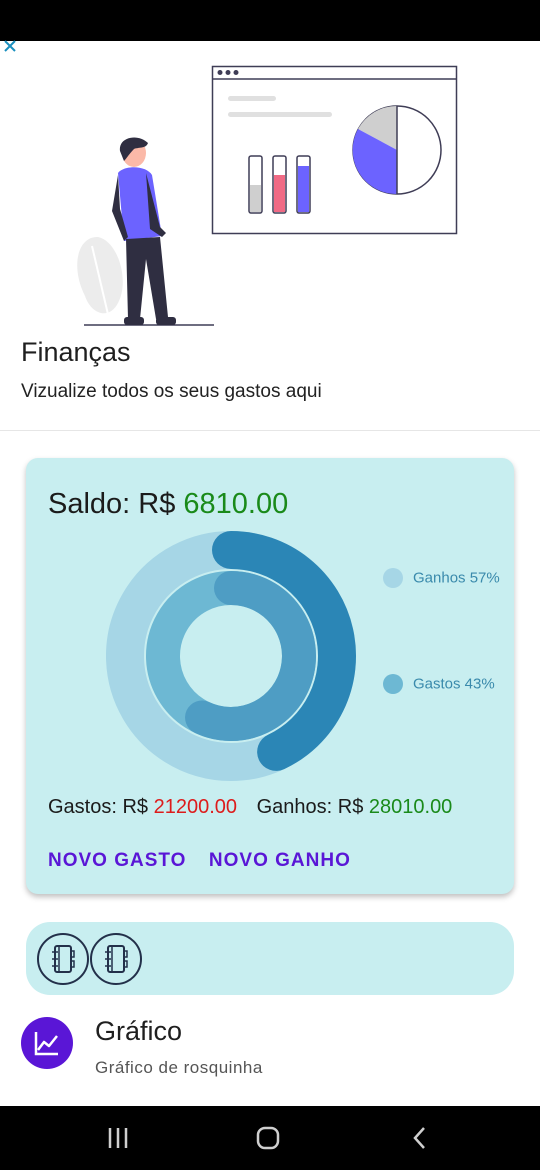  Describe the element at coordinates (280, 861) in the screenshot. I see `novo-ganho-button: NOVO GANHO` at that location.